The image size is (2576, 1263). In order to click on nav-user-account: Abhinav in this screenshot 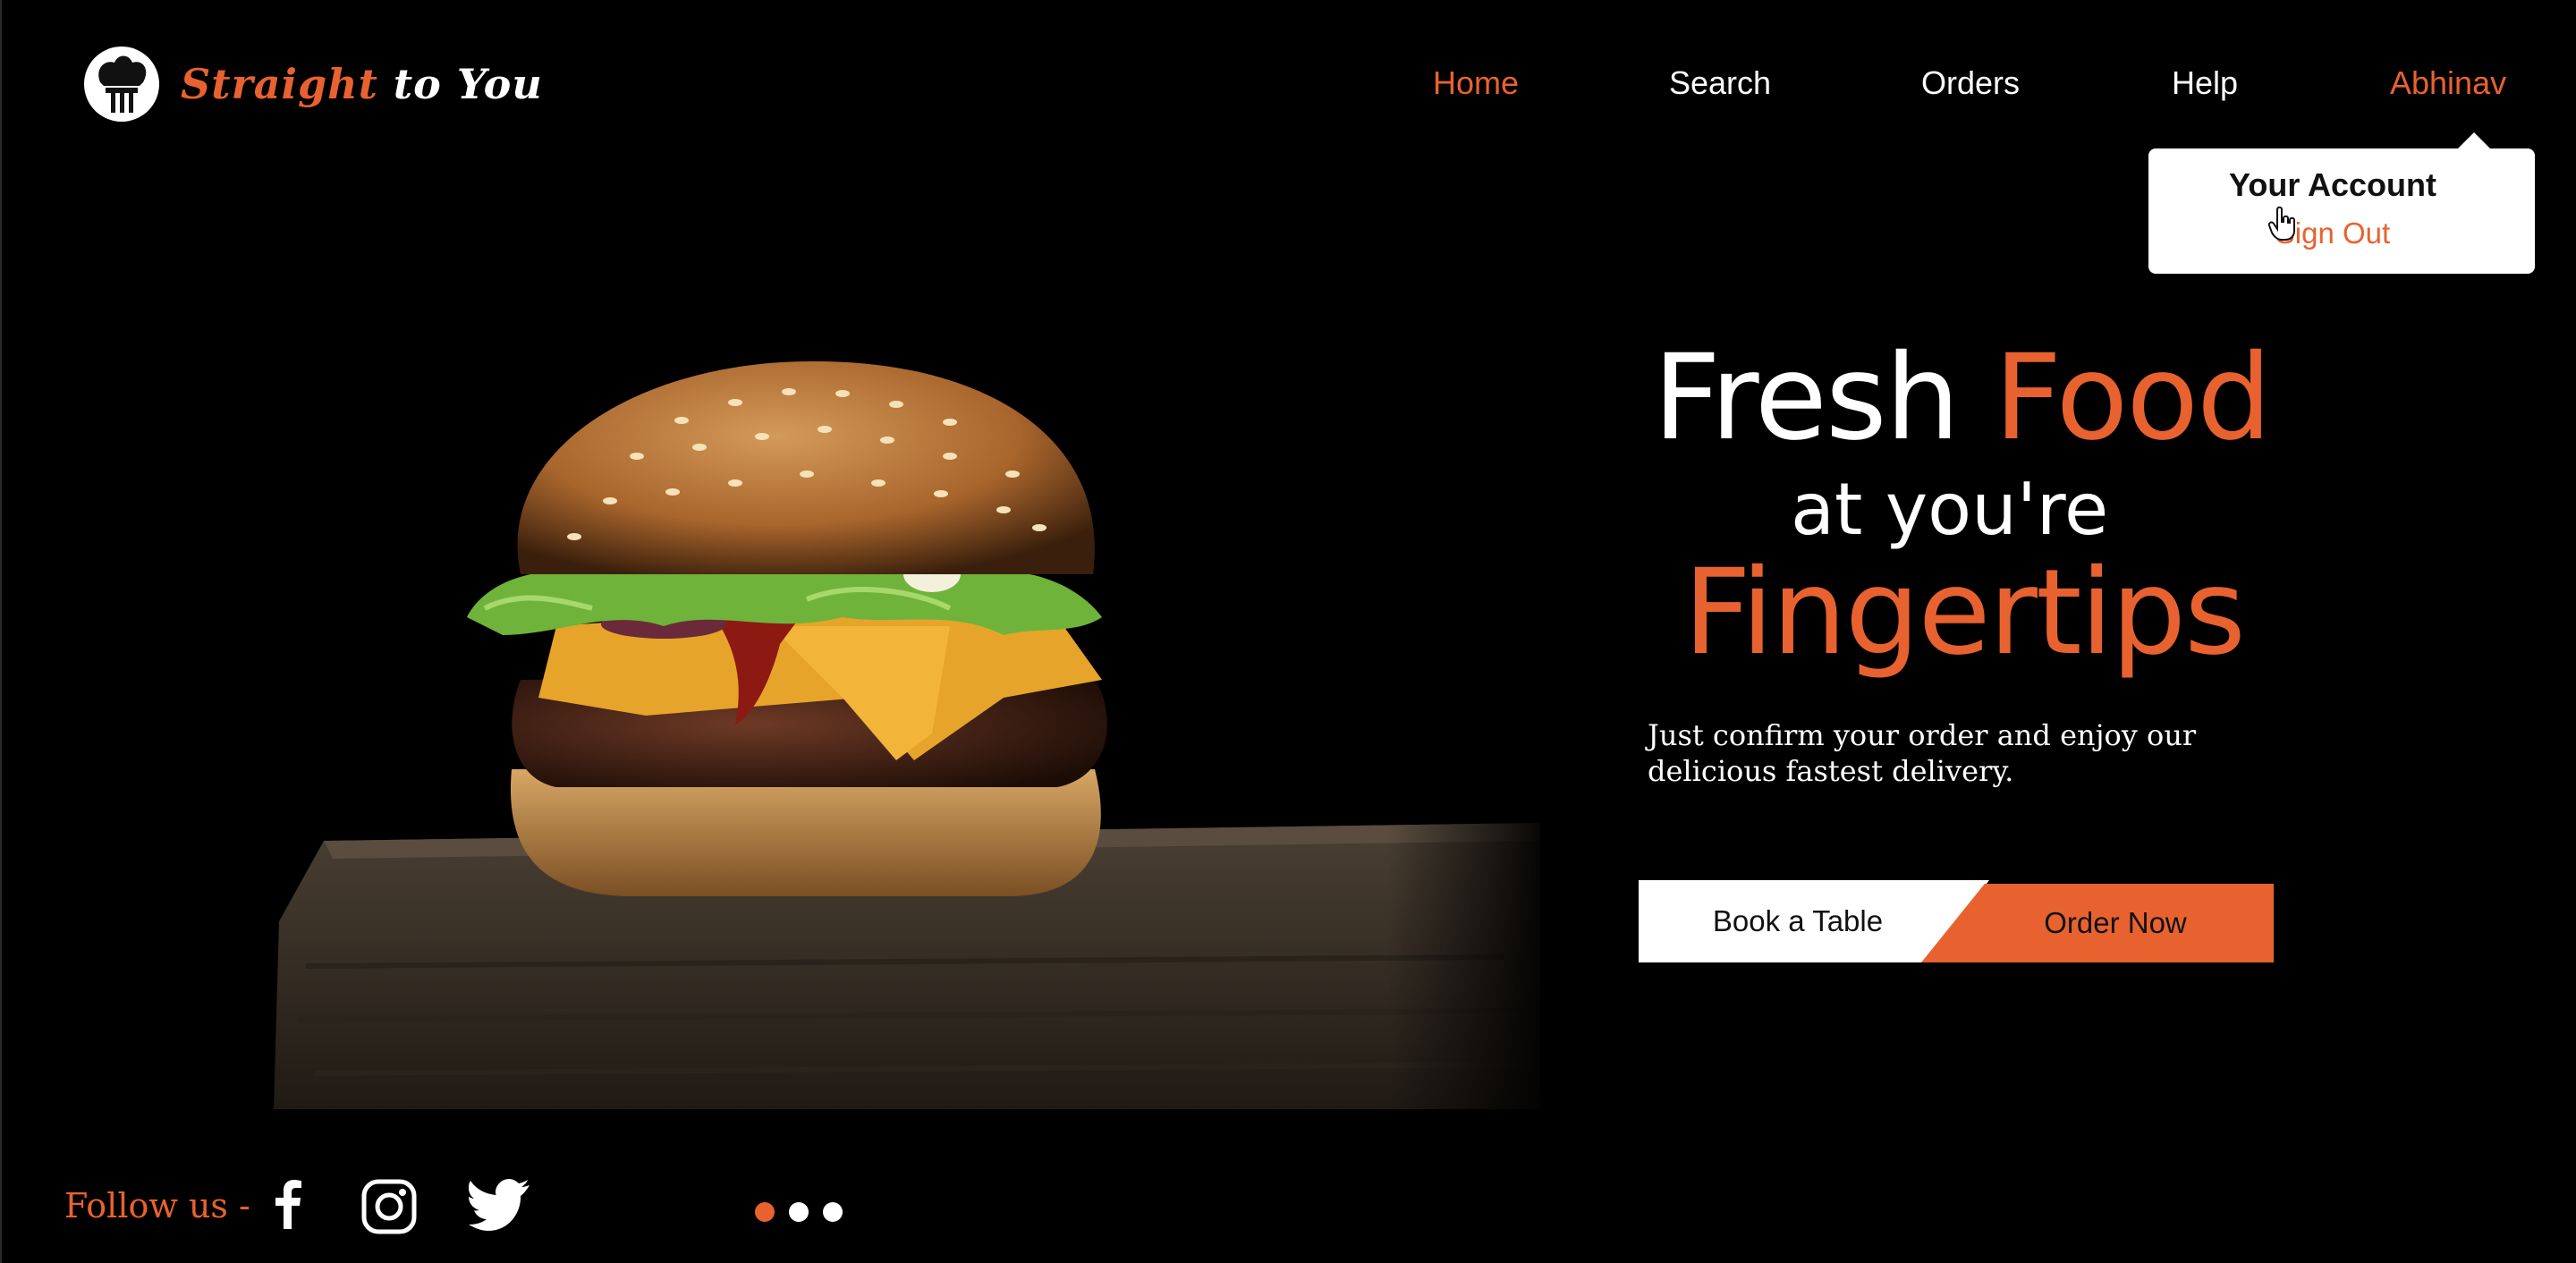, I will do `click(2448, 83)`.